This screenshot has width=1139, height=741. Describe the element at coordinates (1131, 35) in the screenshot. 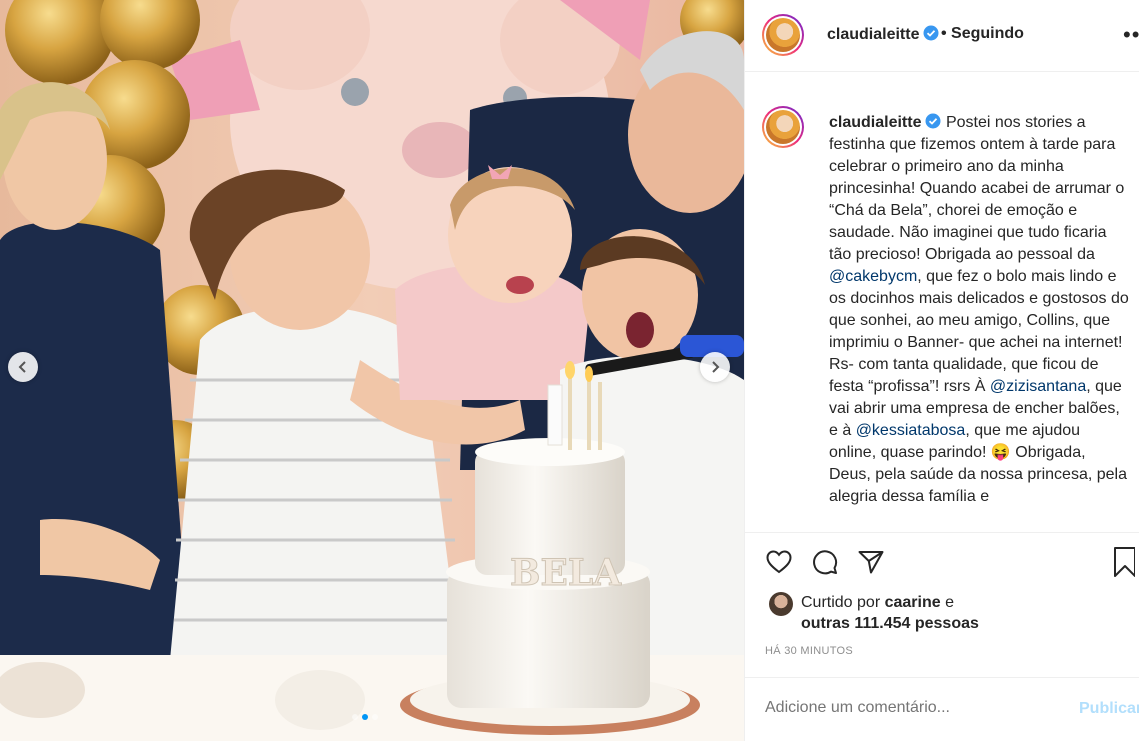

I see `more-options-button: •••` at that location.